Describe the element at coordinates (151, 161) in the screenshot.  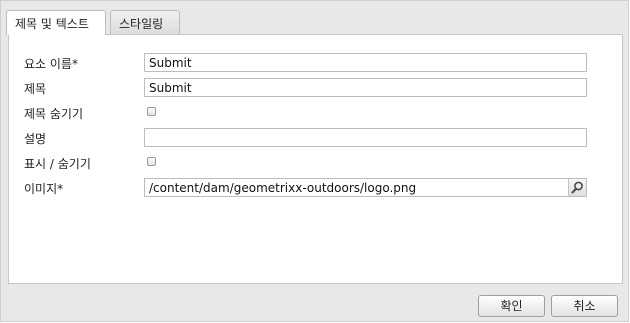
I see `show-hide-checkbox` at that location.